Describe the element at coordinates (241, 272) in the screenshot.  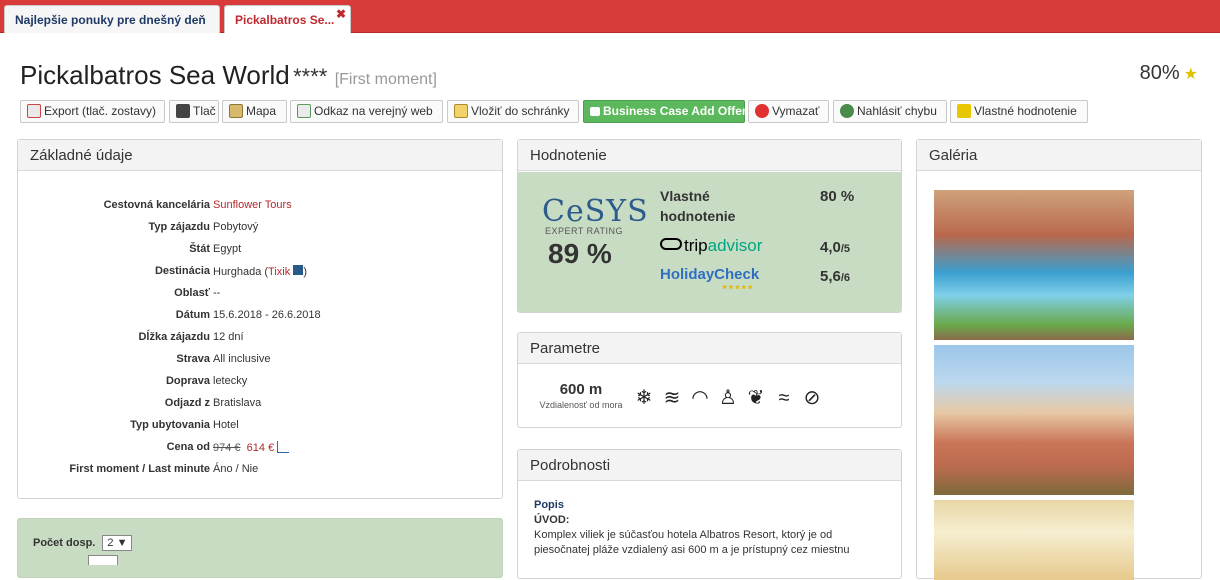
I see `destination-text: Hurghada (` at that location.